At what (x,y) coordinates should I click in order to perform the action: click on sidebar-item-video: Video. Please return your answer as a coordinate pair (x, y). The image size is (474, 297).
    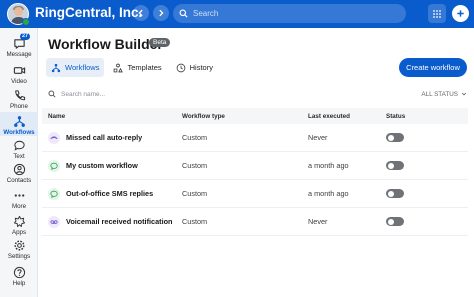
    Looking at the image, I should click on (19, 74).